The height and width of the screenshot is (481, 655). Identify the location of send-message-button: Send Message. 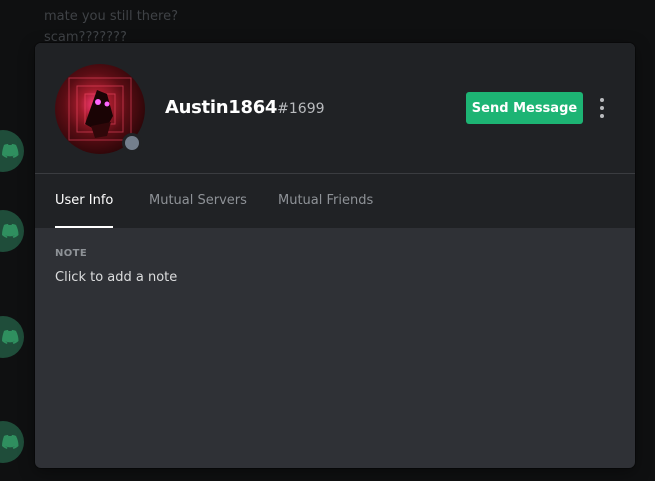
(524, 108).